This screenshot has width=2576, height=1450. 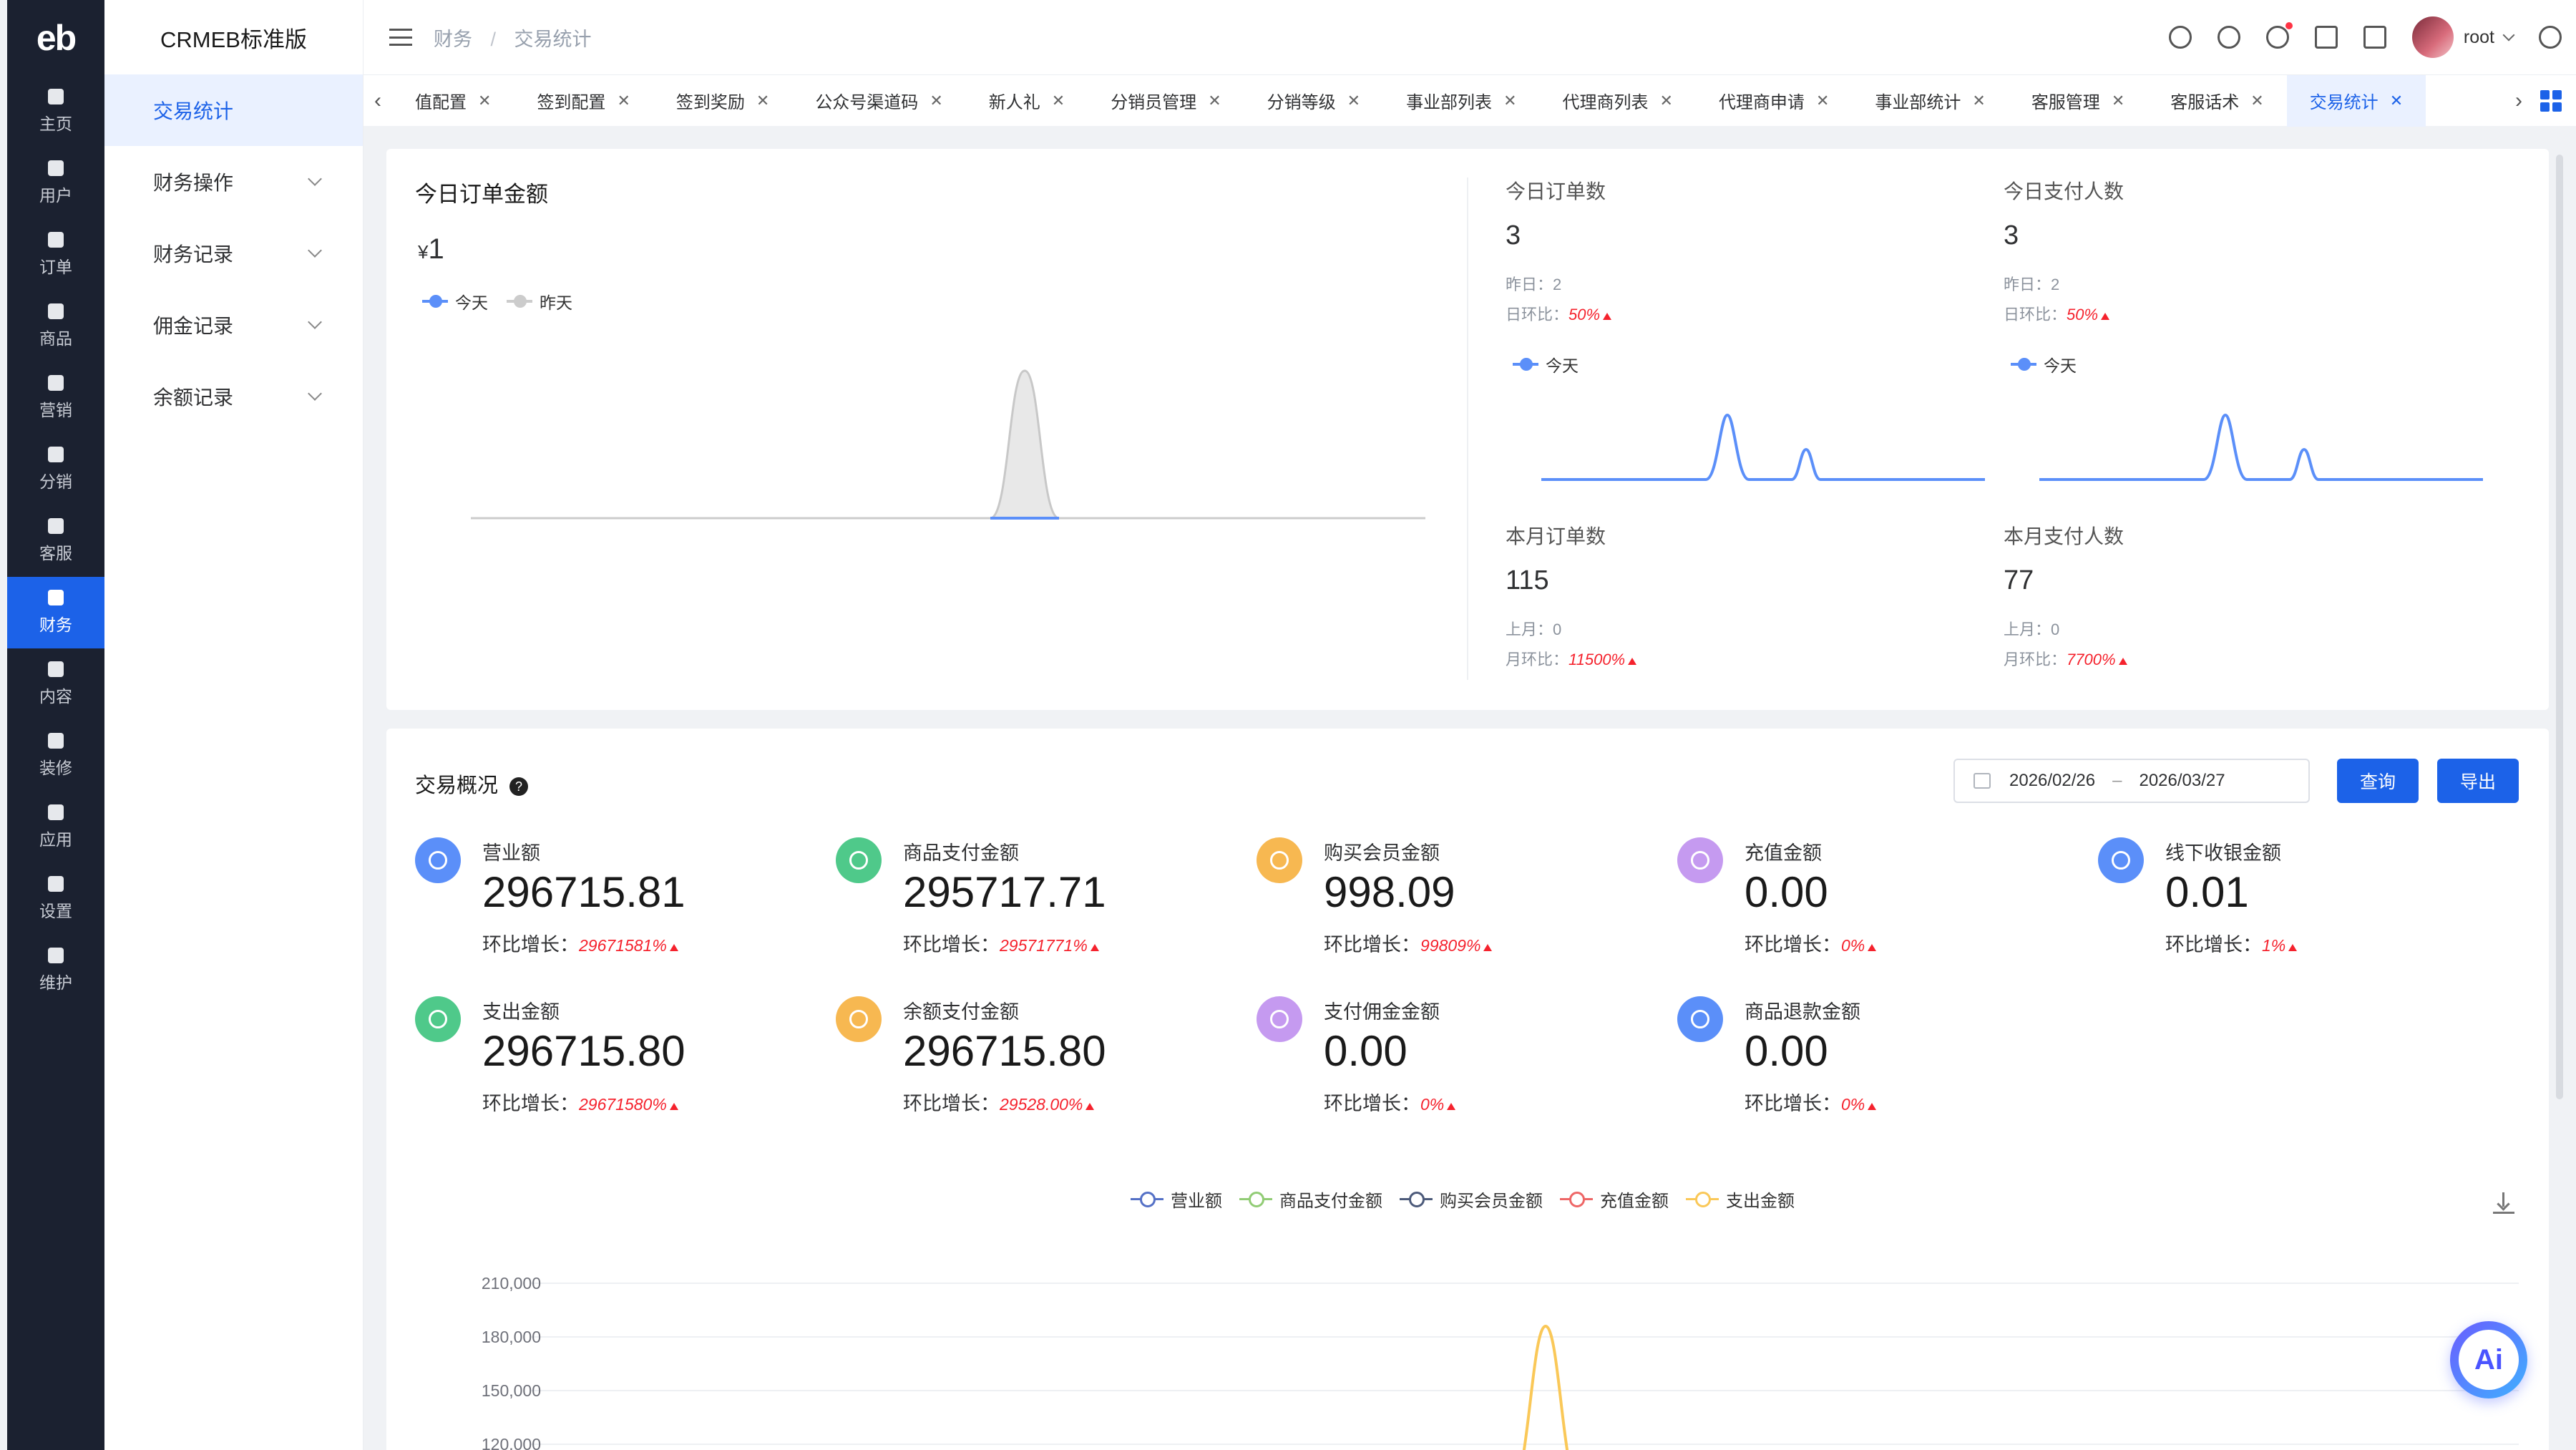 What do you see at coordinates (233, 396) in the screenshot?
I see `submenu-item: 余额记录` at bounding box center [233, 396].